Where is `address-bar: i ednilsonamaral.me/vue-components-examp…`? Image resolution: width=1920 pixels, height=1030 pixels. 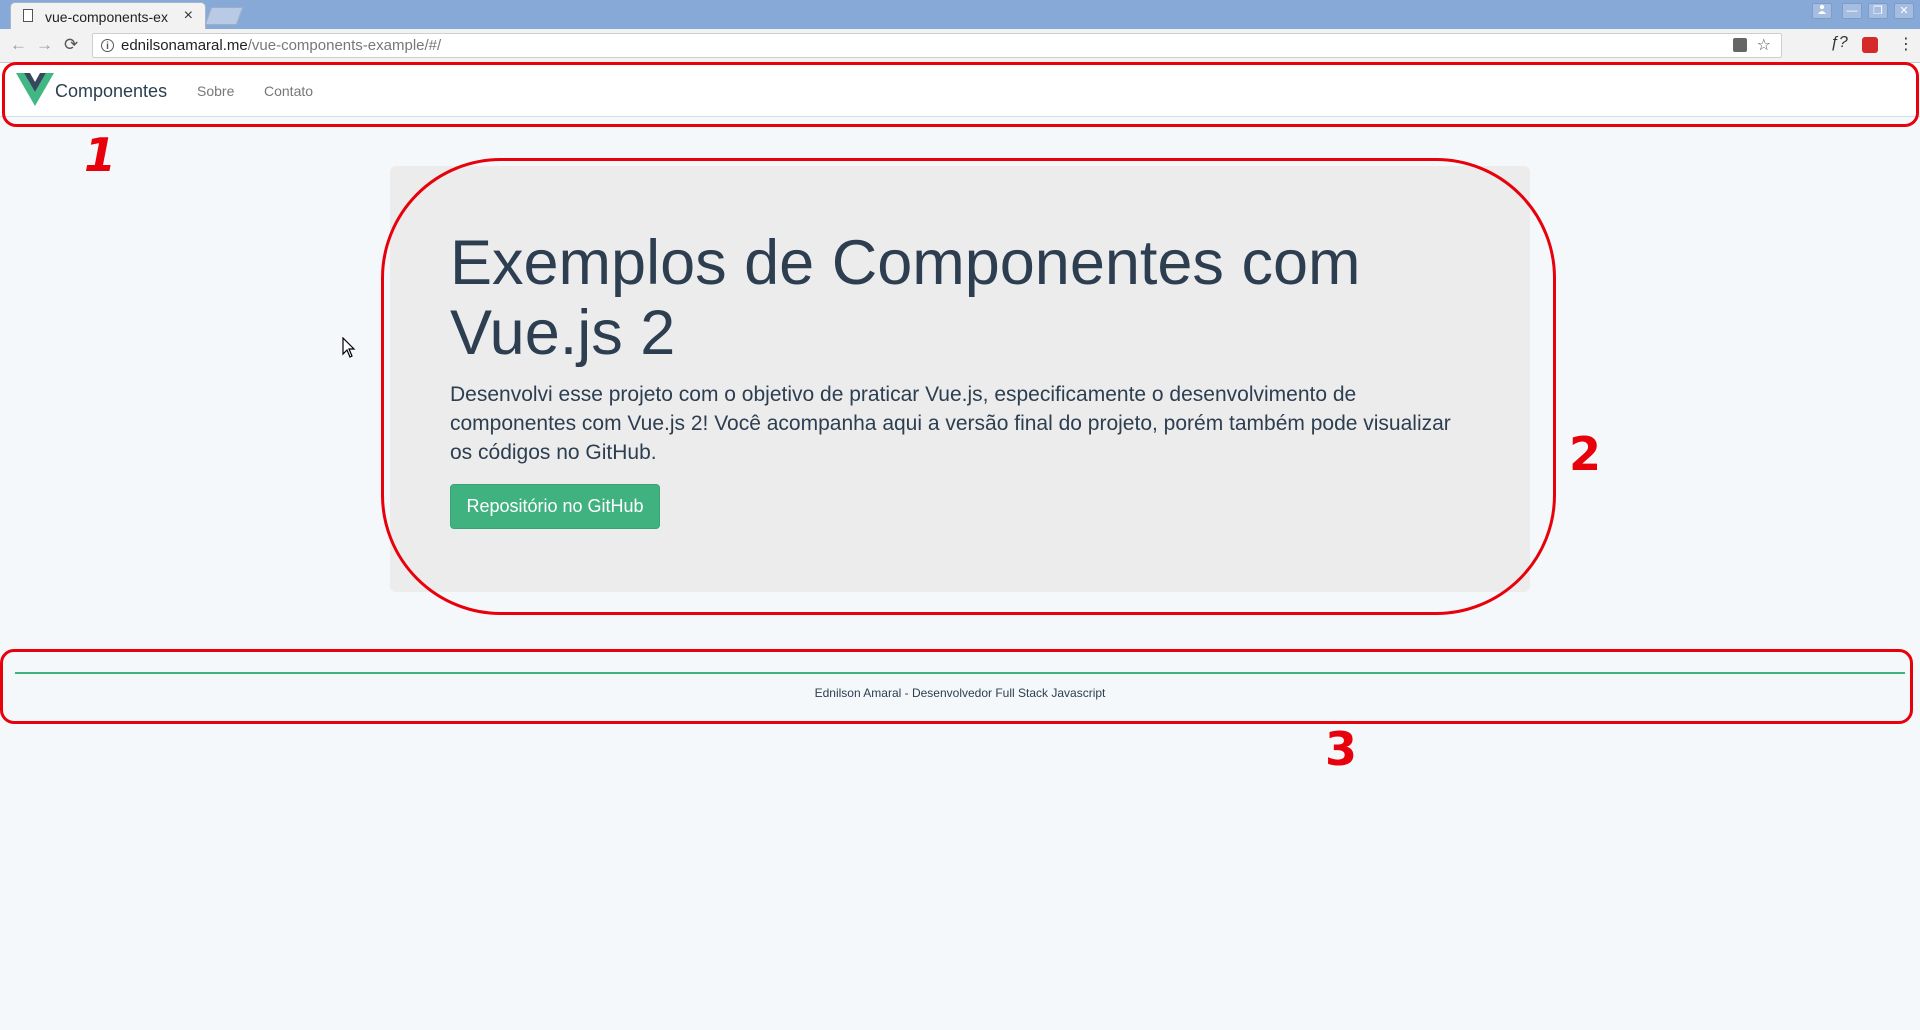
address-bar: i ednilsonamaral.me/vue-components-examp… is located at coordinates (937, 45).